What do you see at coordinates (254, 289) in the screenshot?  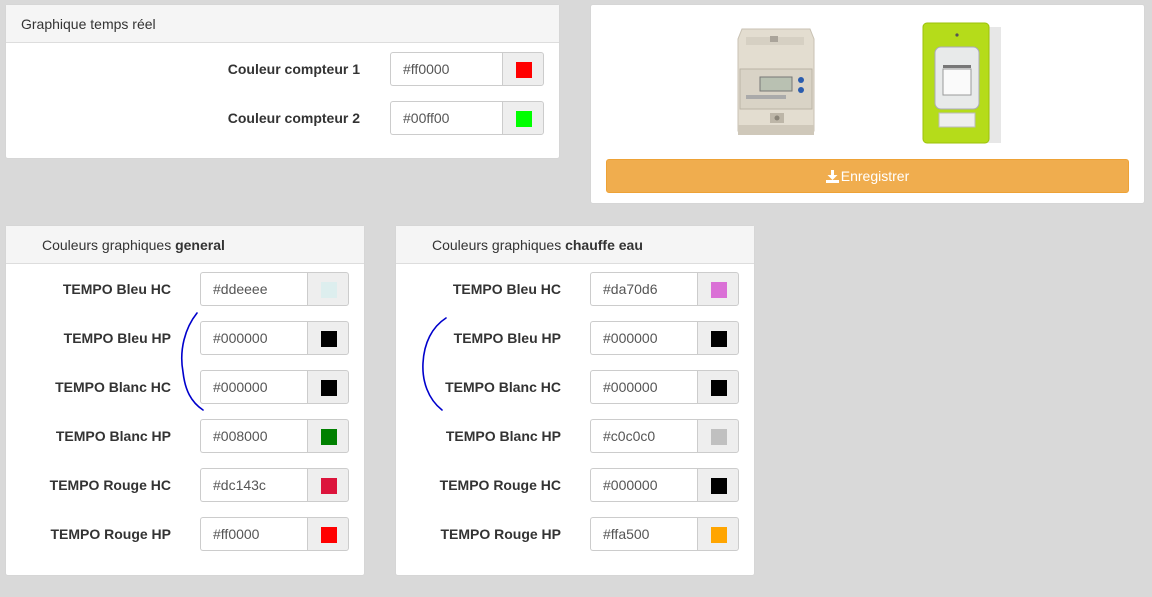 I see `color-input: #ddeeee` at bounding box center [254, 289].